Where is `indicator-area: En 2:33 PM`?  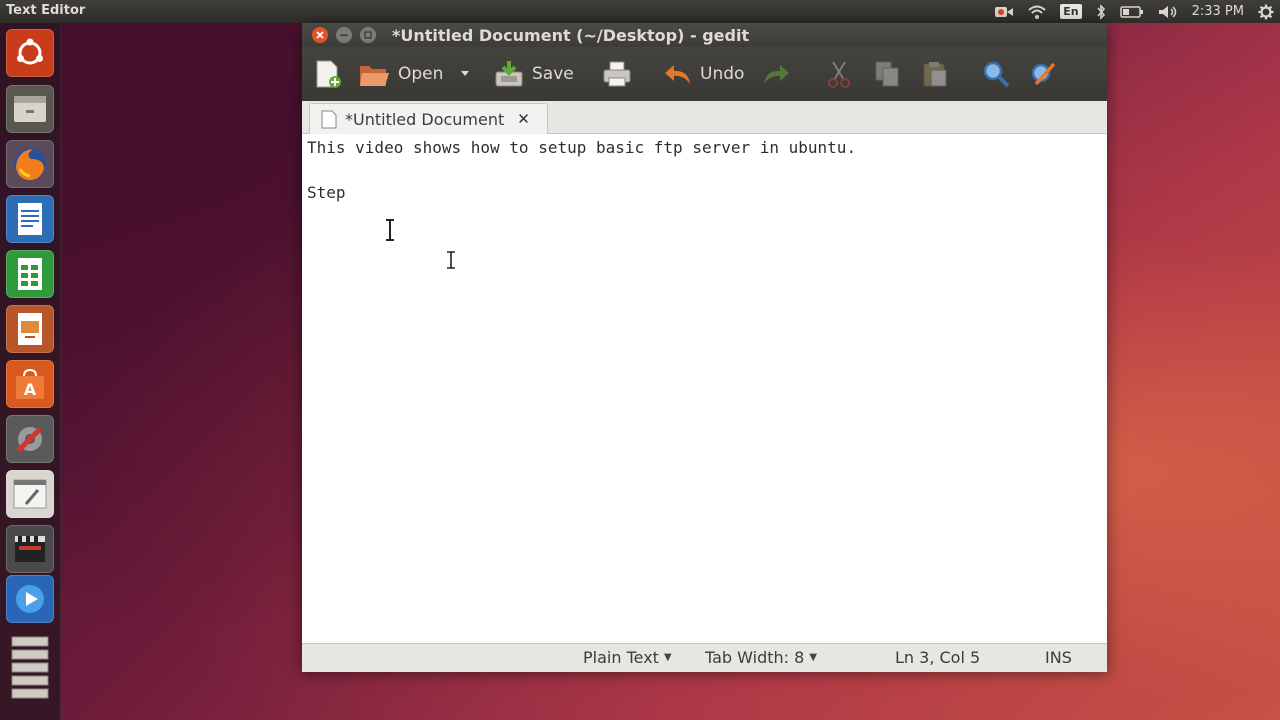
indicator-area: En 2:33 PM is located at coordinates (1134, 11).